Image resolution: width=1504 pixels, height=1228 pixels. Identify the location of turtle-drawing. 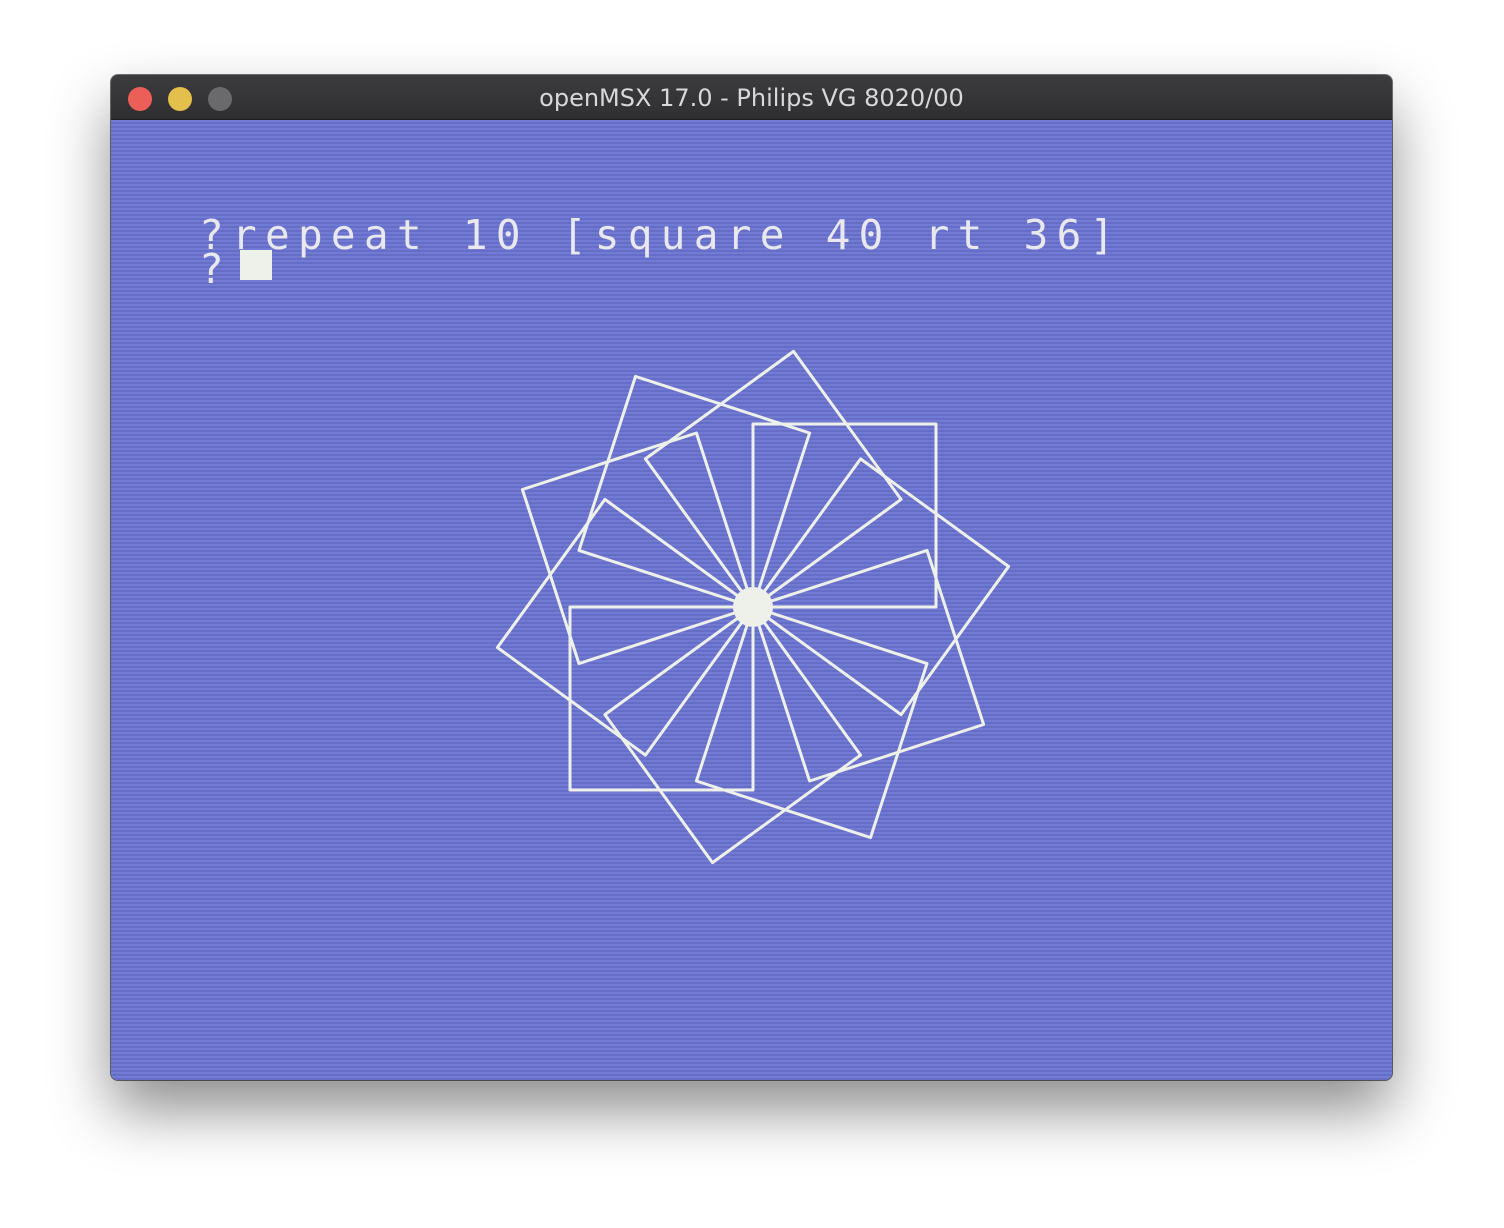
(753, 607).